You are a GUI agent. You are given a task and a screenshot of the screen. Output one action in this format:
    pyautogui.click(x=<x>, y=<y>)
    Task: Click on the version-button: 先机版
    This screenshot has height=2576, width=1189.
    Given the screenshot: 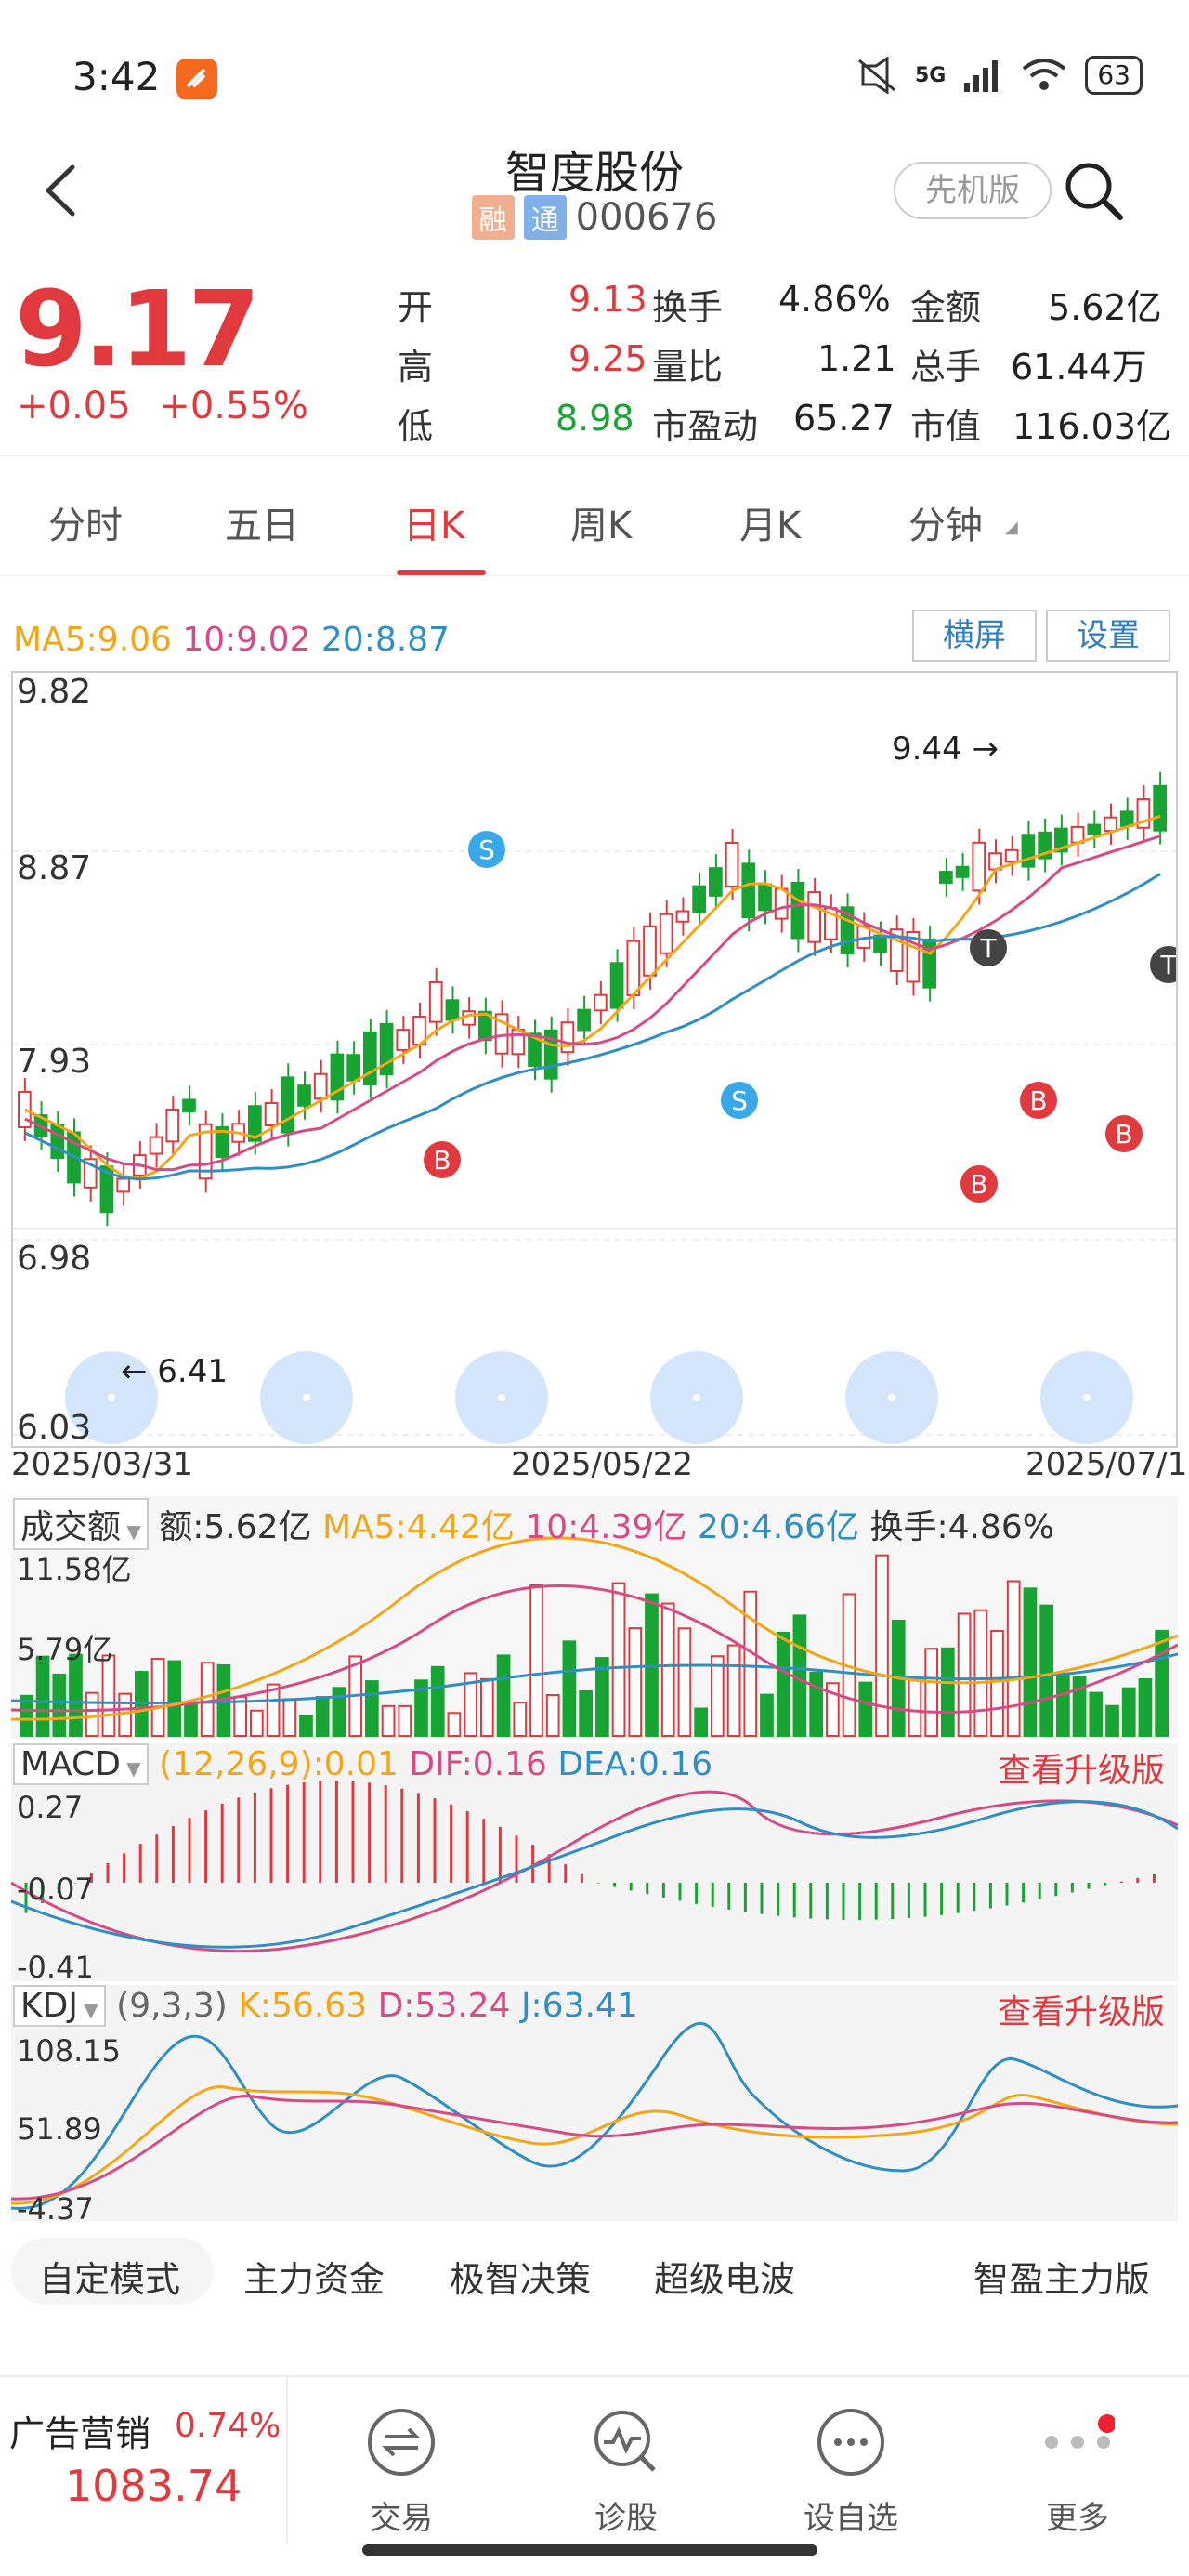 What is the action you would take?
    pyautogui.click(x=973, y=190)
    